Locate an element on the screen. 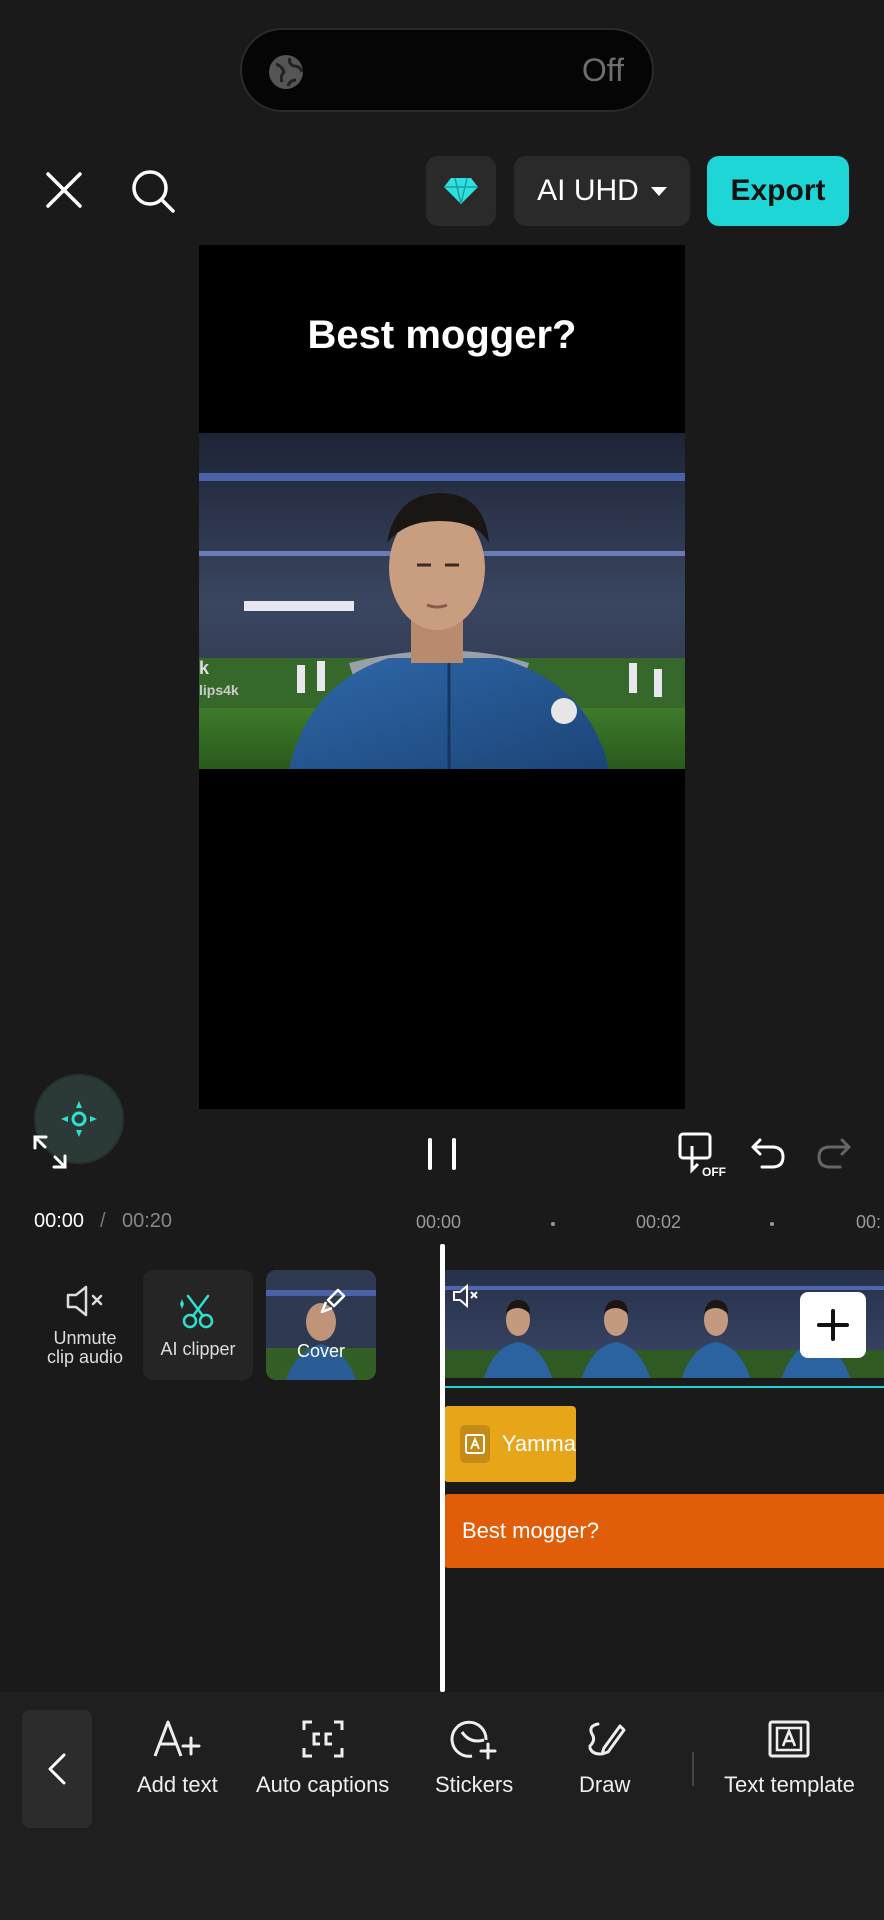 Image resolution: width=884 pixels, height=1920 pixels. back-button is located at coordinates (57, 1769).